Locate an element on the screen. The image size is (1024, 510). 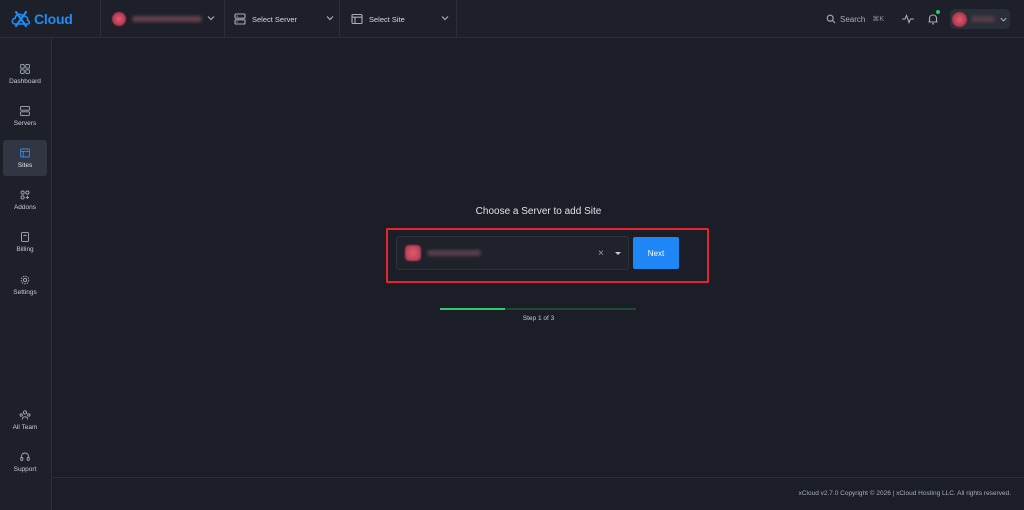
notification-dot is located at coordinates (938, 12).